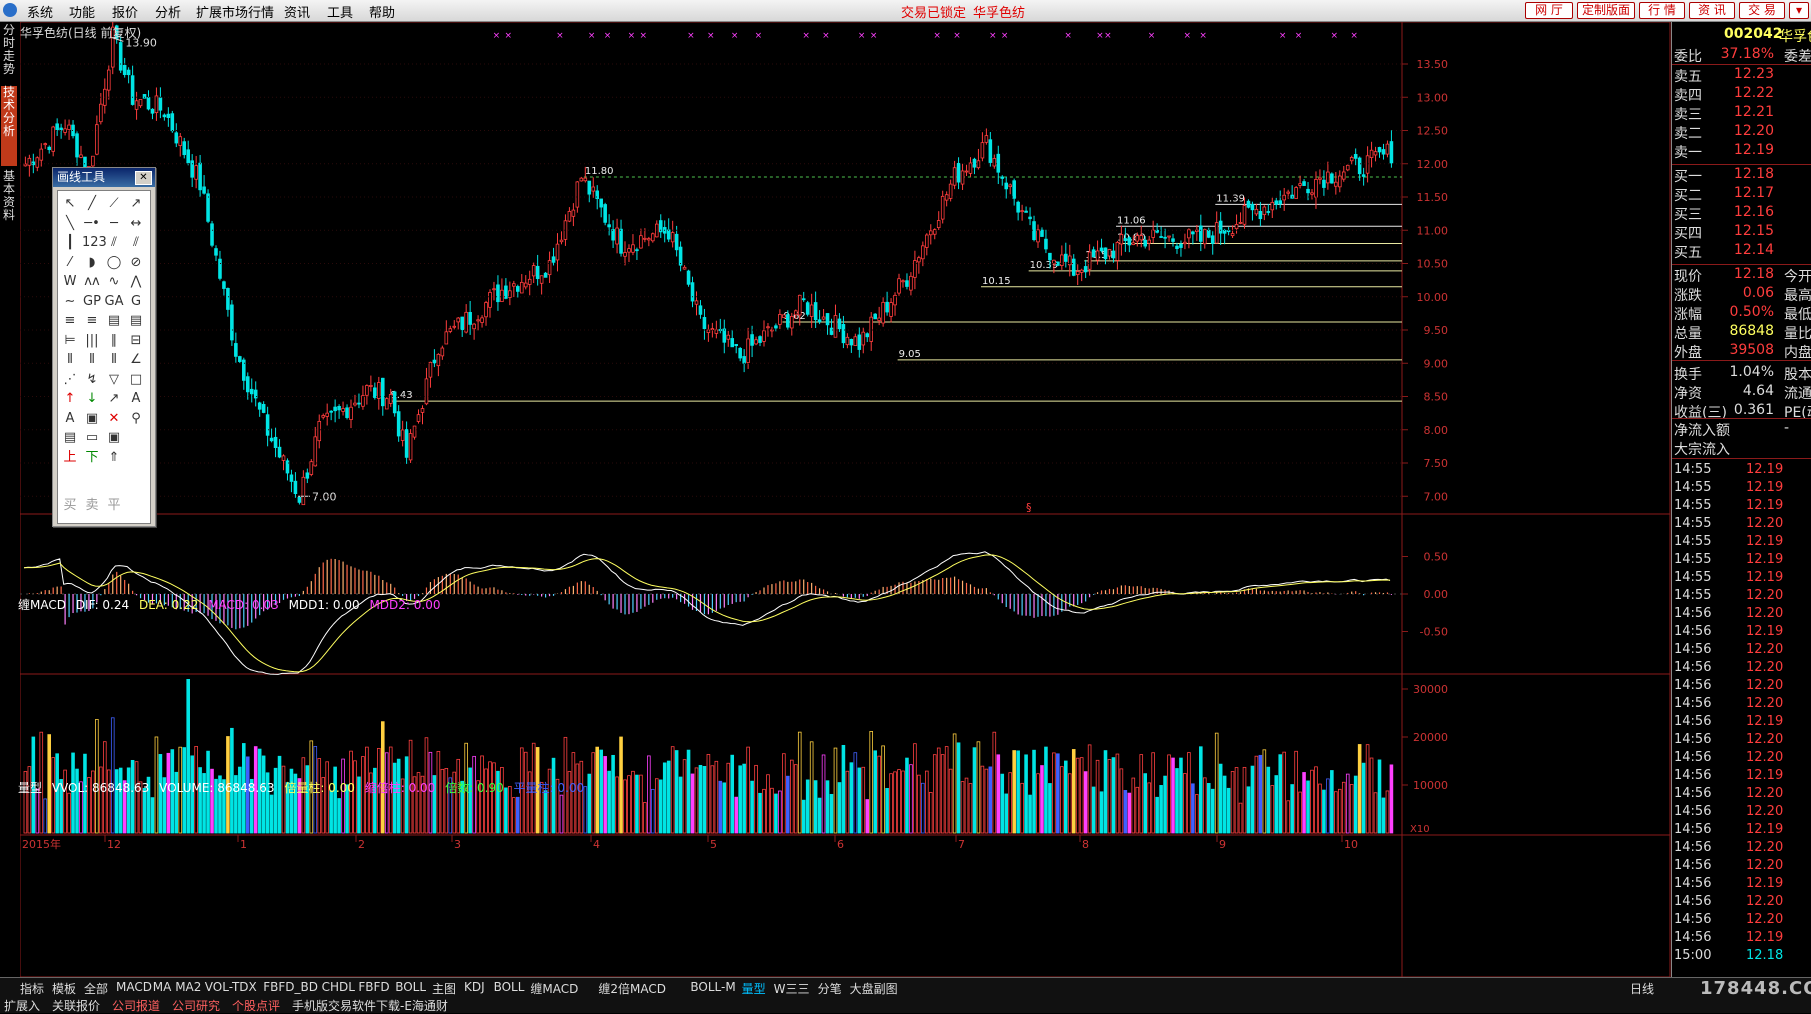 The height and width of the screenshot is (1014, 1811). I want to click on news-button: 资 讯, so click(1712, 10).